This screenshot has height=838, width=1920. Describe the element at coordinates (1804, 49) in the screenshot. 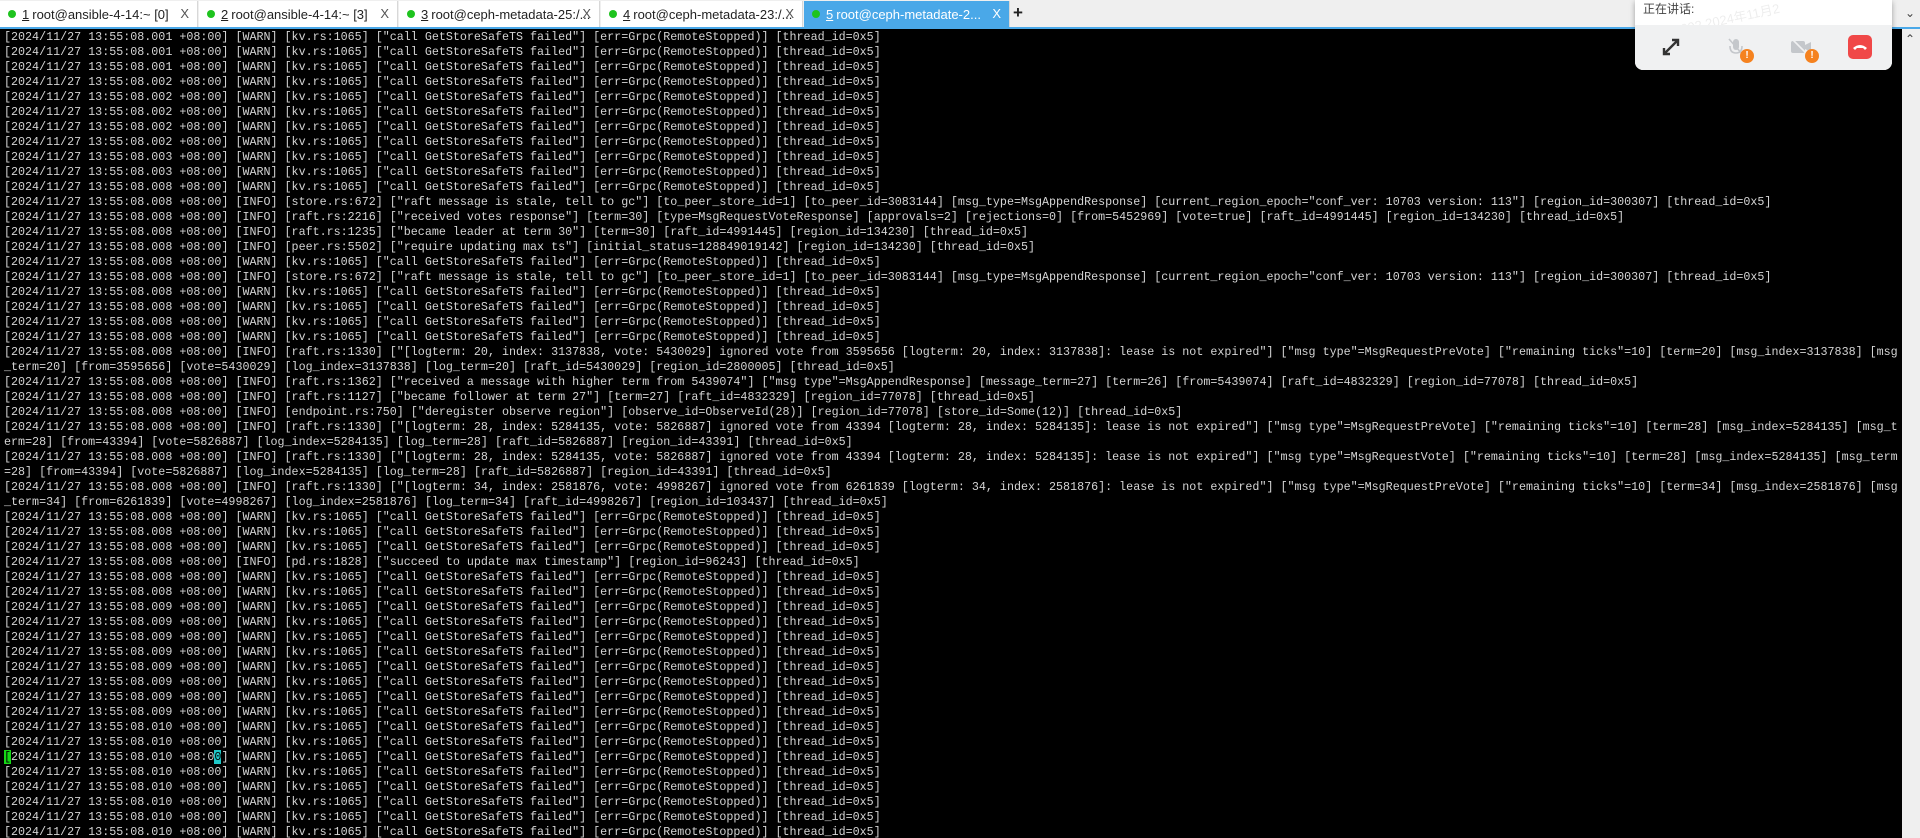

I see `camera-button: !` at that location.